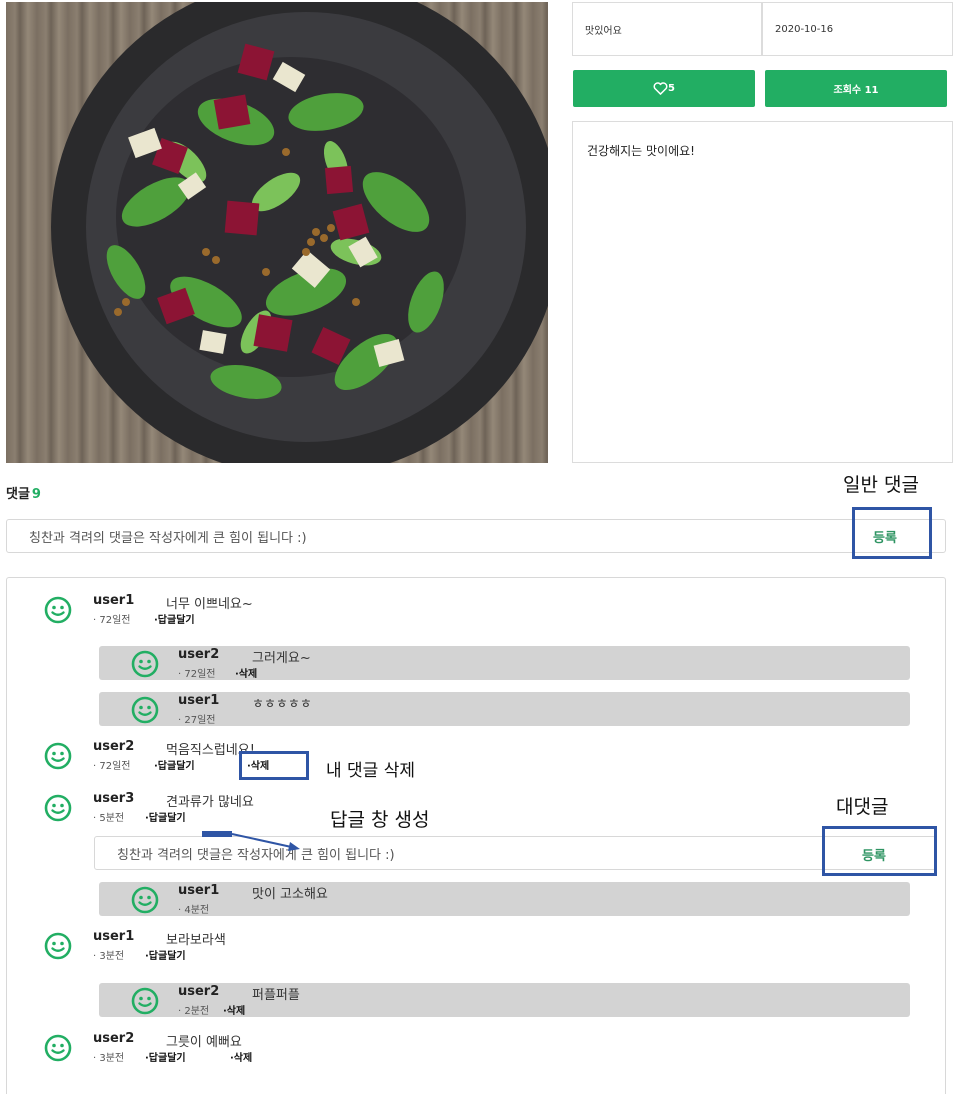  What do you see at coordinates (168, 538) in the screenshot?
I see `comment-input-placeholder: 칭찬과 격려의 댓글은 작성자에게 큰 힘이 됩니다 :)` at bounding box center [168, 538].